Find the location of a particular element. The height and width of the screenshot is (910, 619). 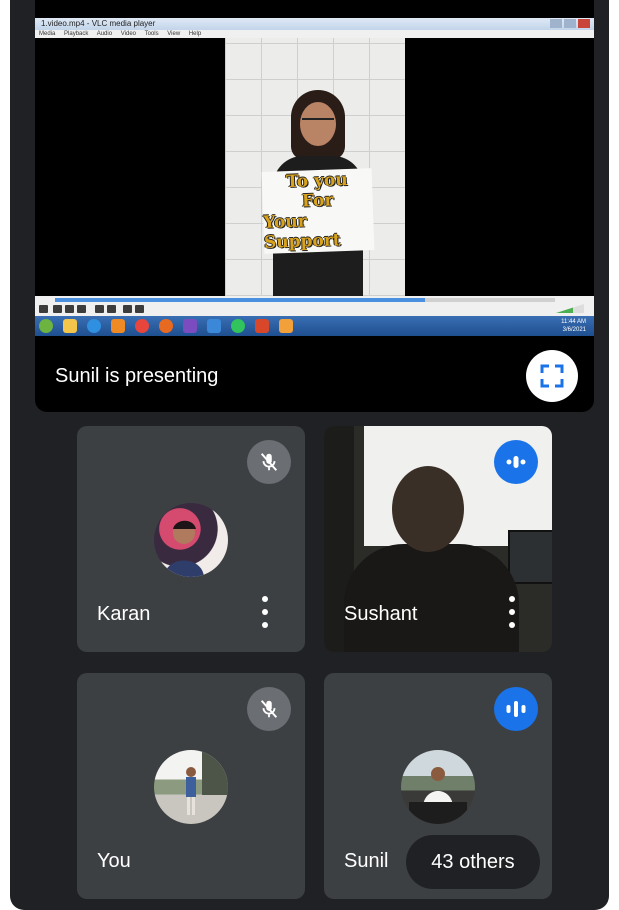

vlc-menu-item: View is located at coordinates (174, 34).